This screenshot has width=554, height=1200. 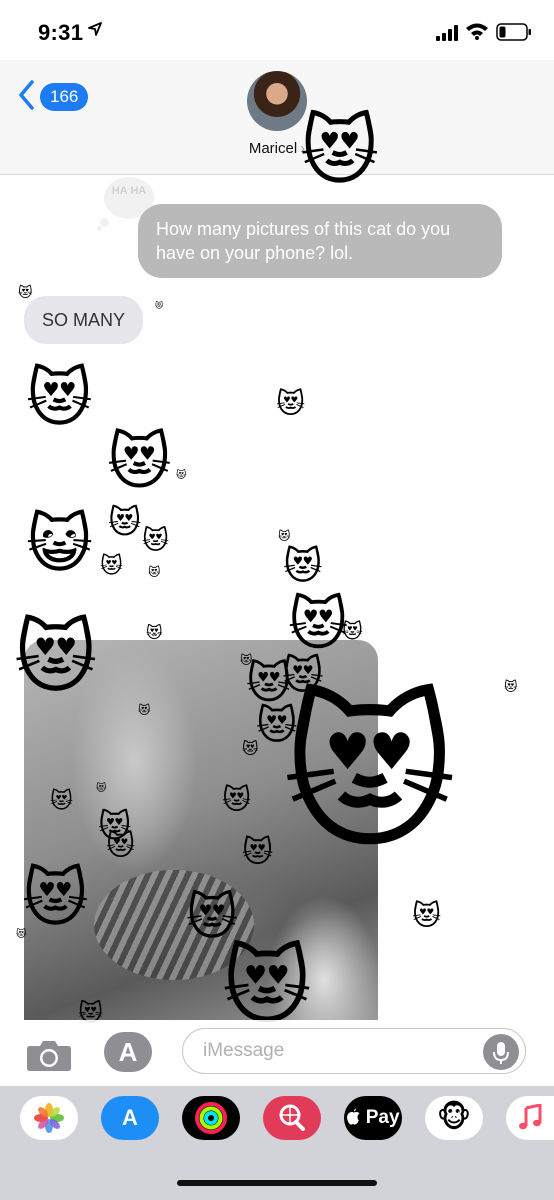 I want to click on activity-app-button, so click(x=211, y=1118).